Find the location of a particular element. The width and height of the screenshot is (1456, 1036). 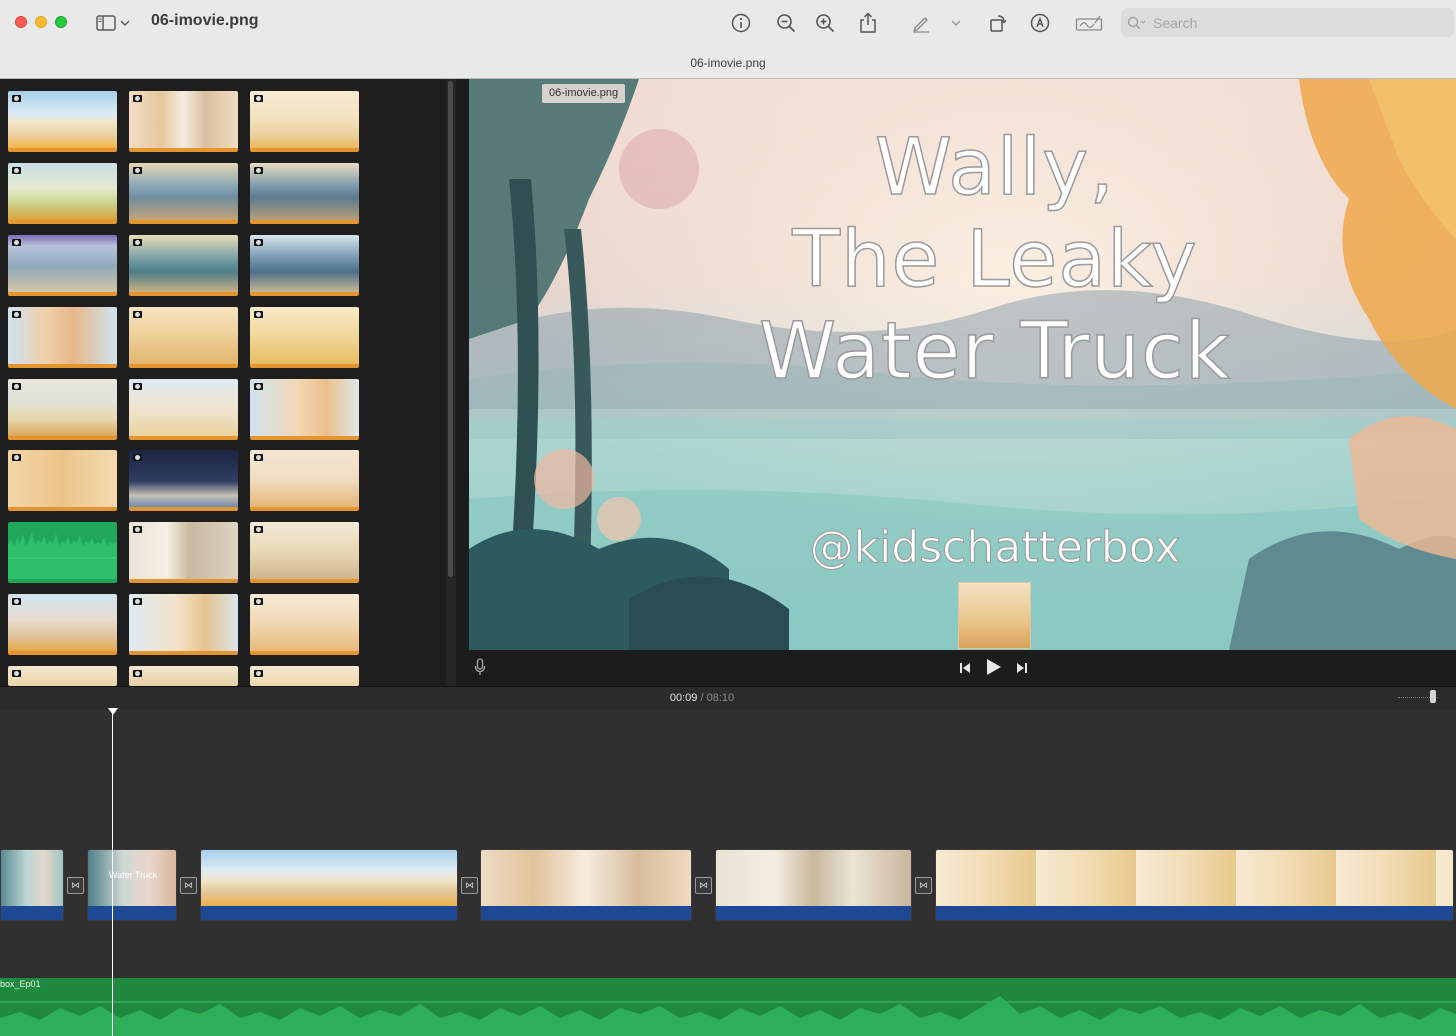

minimize-window-button is located at coordinates (41, 22).